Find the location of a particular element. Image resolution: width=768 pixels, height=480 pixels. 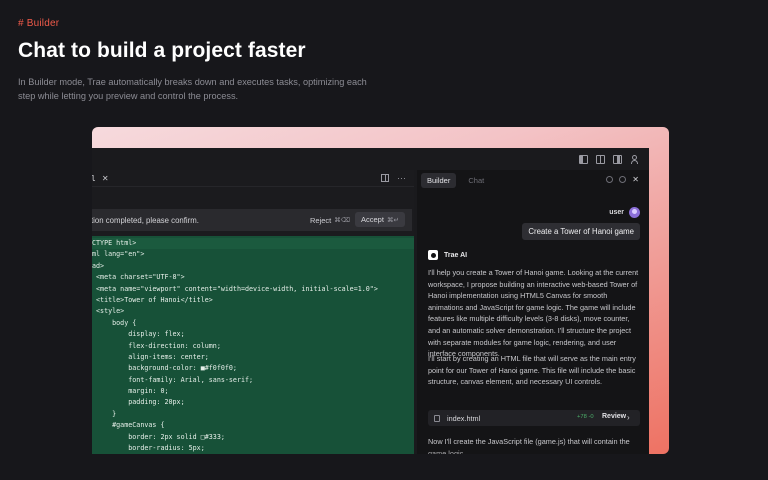

user-name: user is located at coordinates (616, 212).